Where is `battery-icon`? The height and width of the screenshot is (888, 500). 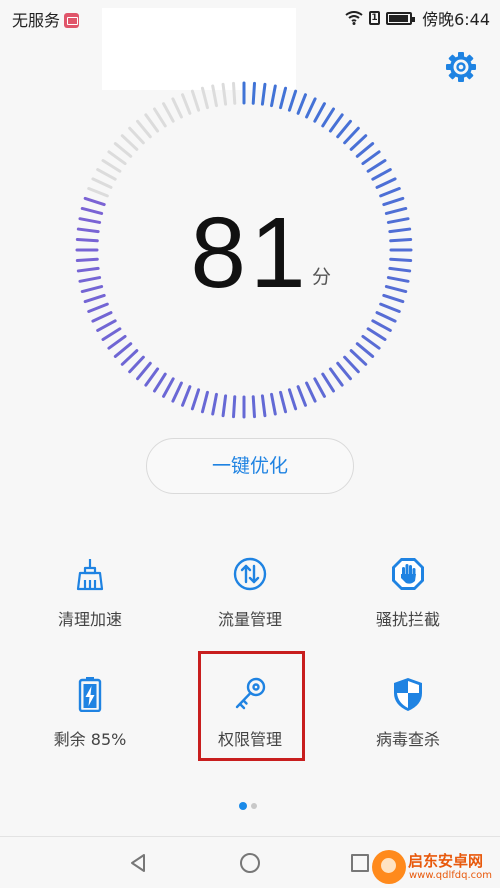
battery-icon is located at coordinates (401, 18).